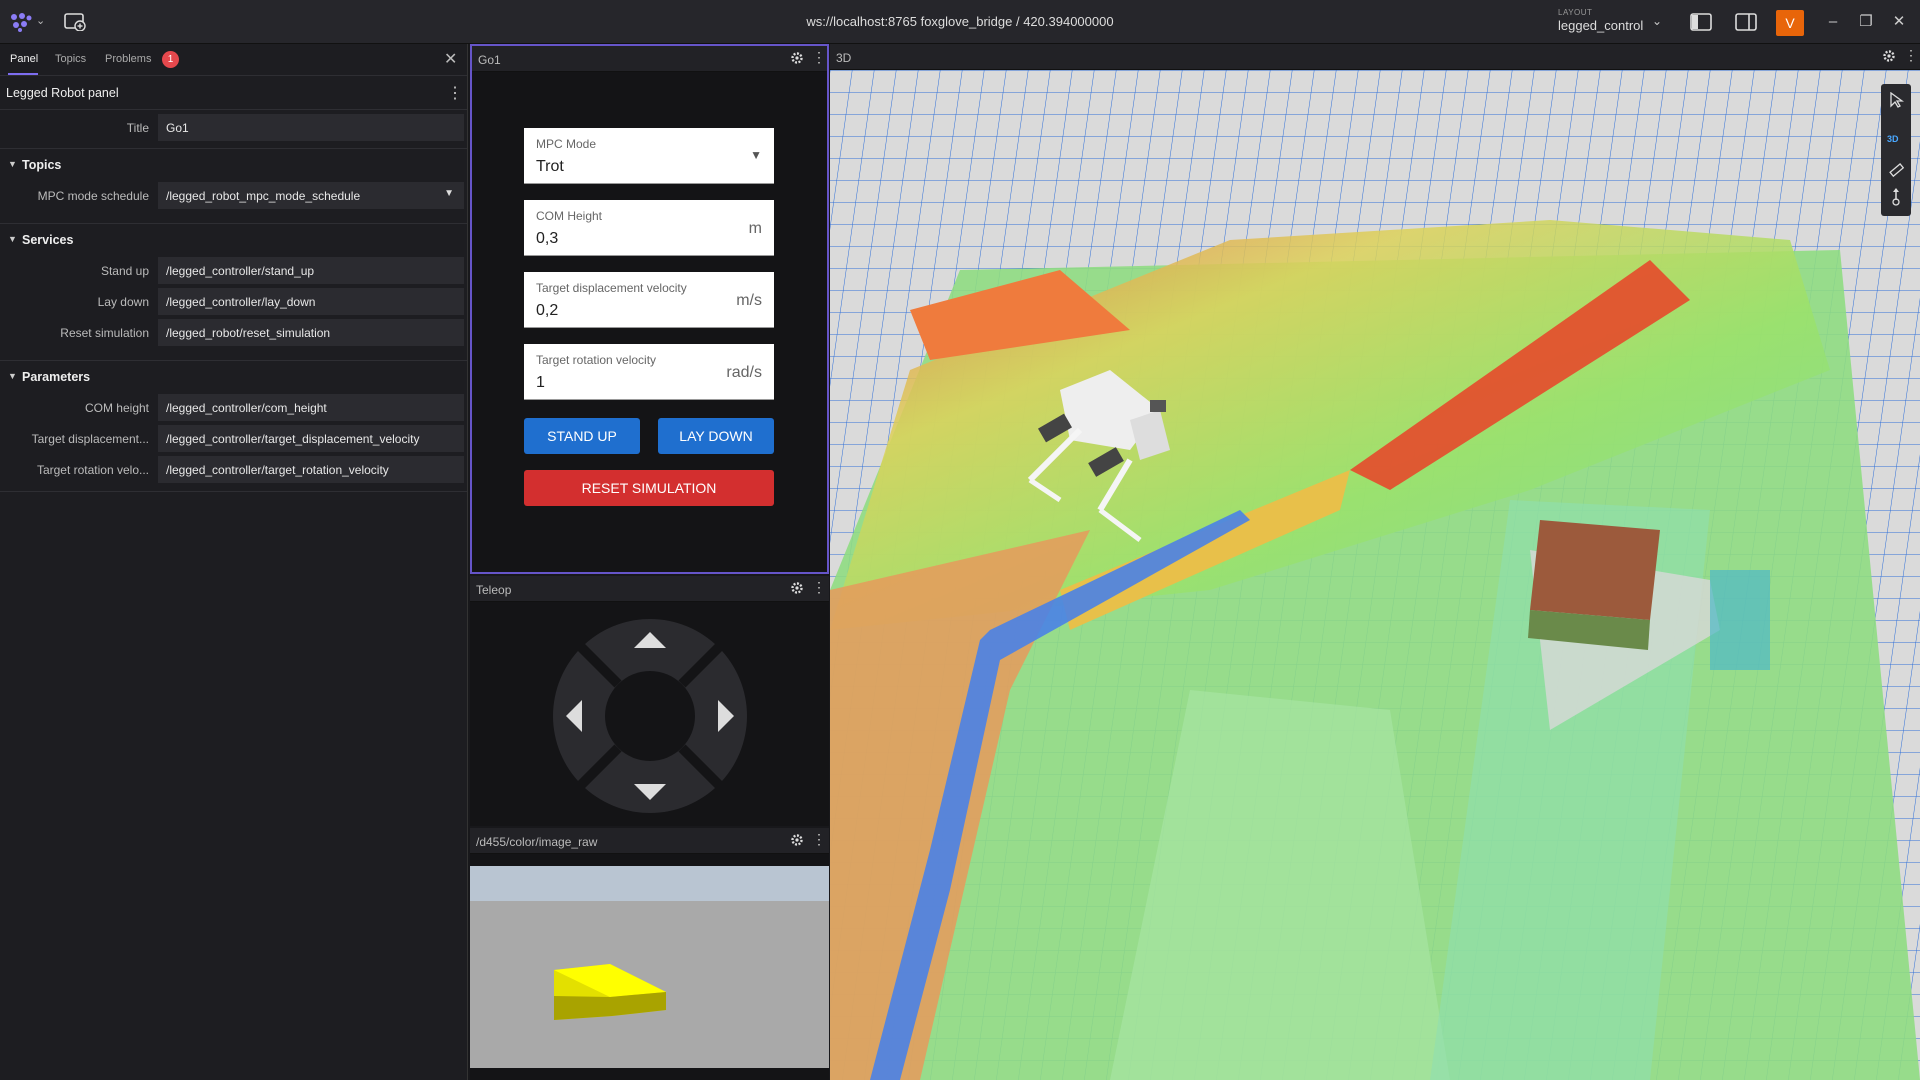 The image size is (1920, 1080). Describe the element at coordinates (569, 216) in the screenshot. I see `field-label: COM Height` at that location.